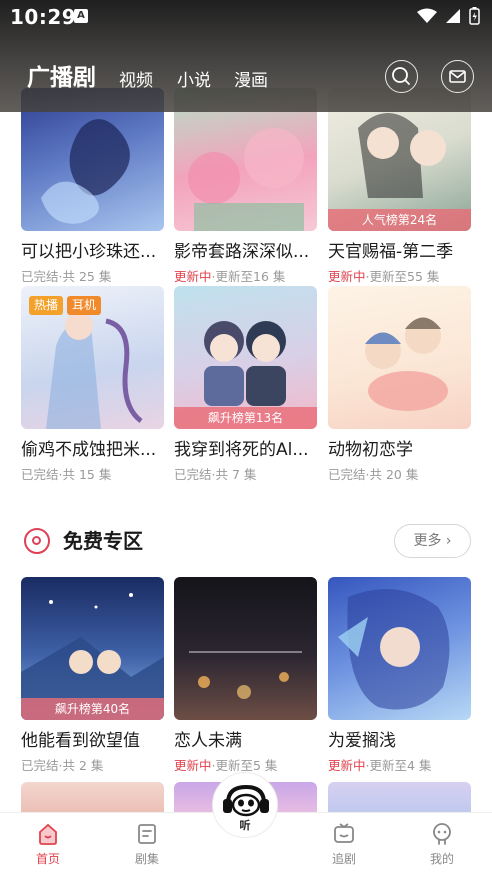 This screenshot has height=876, width=492. I want to click on nav-profile: 我的, so click(442, 844).